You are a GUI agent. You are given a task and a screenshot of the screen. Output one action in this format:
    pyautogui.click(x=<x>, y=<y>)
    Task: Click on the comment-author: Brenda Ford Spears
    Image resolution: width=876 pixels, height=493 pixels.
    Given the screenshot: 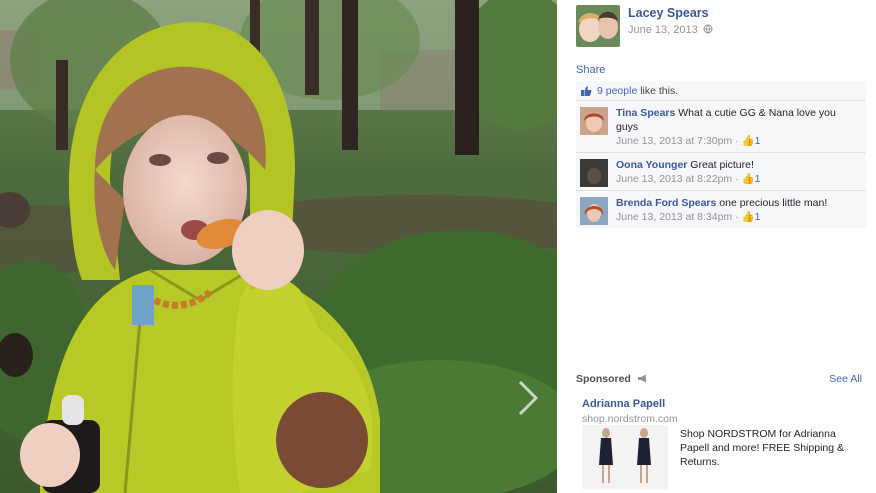 What is the action you would take?
    pyautogui.click(x=666, y=203)
    